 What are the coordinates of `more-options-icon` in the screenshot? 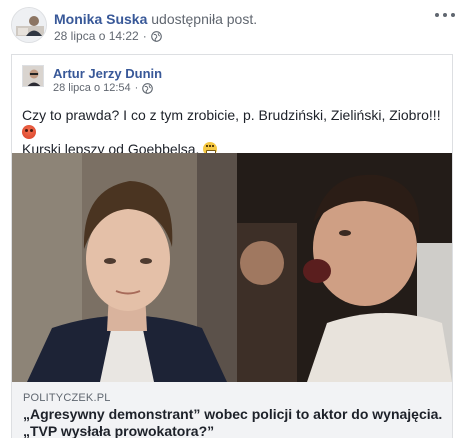 It's located at (445, 15).